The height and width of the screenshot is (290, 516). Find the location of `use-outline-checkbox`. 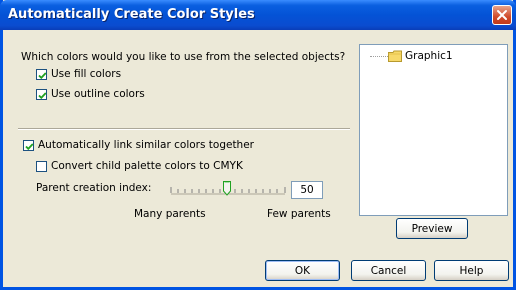

use-outline-checkbox is located at coordinates (41, 94).